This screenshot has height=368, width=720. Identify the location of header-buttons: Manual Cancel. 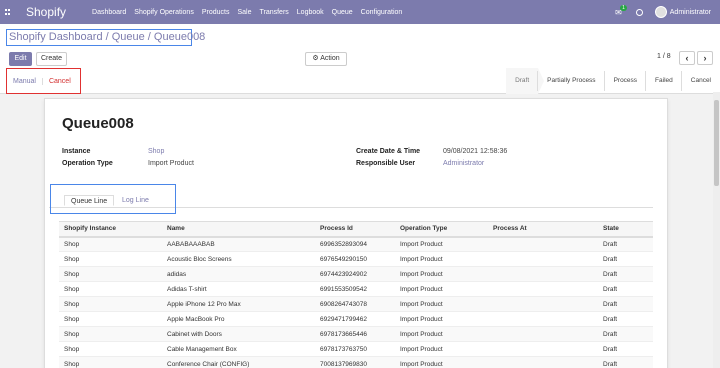
(43, 81).